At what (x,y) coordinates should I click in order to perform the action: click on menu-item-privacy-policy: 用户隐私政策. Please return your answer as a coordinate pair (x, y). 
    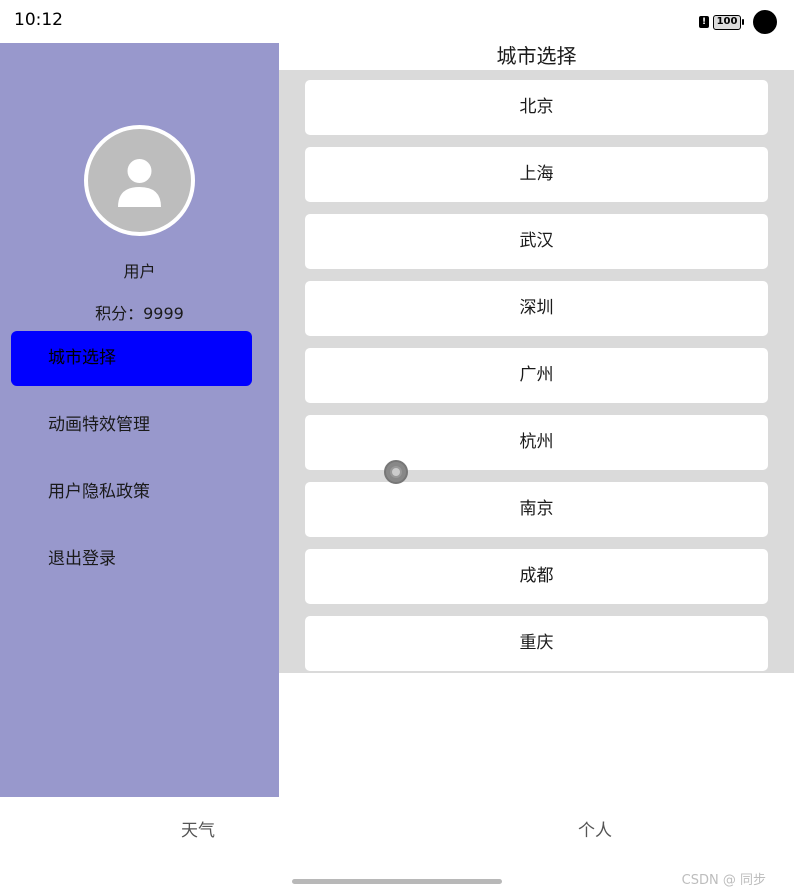
    Looking at the image, I should click on (131, 492).